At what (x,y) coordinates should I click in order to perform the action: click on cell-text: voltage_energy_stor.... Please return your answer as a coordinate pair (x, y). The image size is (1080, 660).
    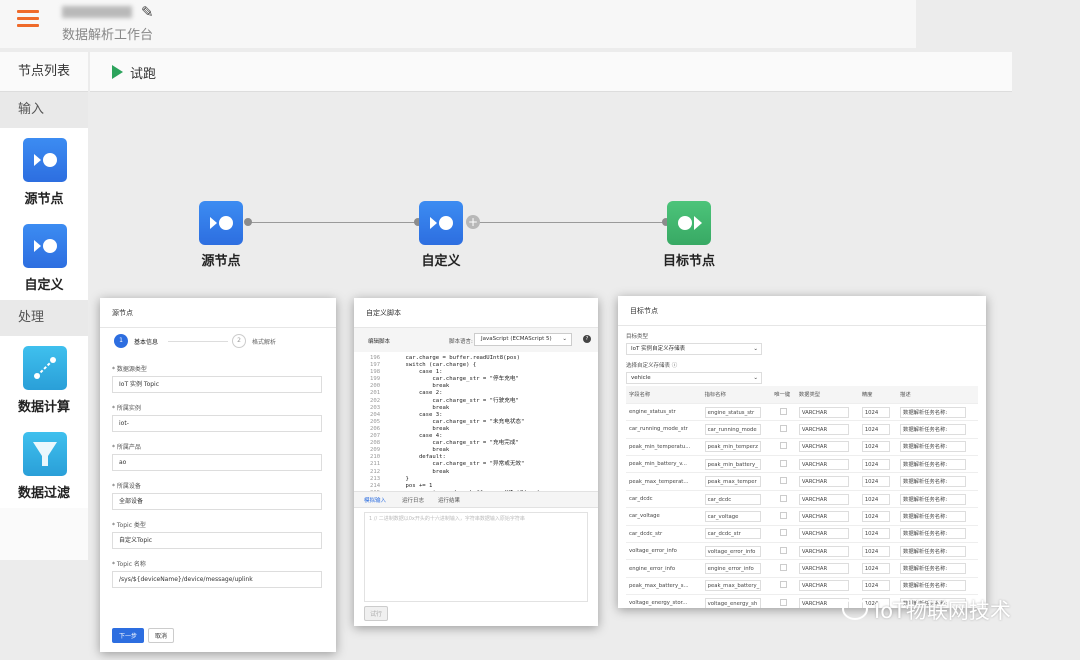
    Looking at the image, I should click on (658, 603).